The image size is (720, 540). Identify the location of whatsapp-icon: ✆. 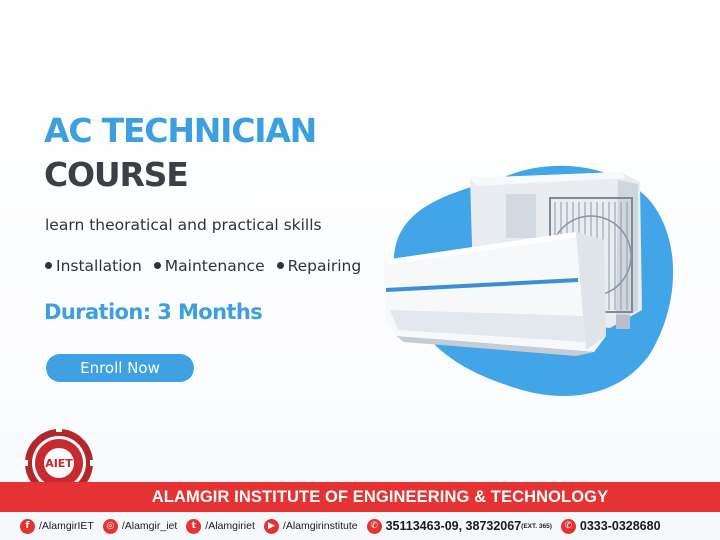
(568, 526).